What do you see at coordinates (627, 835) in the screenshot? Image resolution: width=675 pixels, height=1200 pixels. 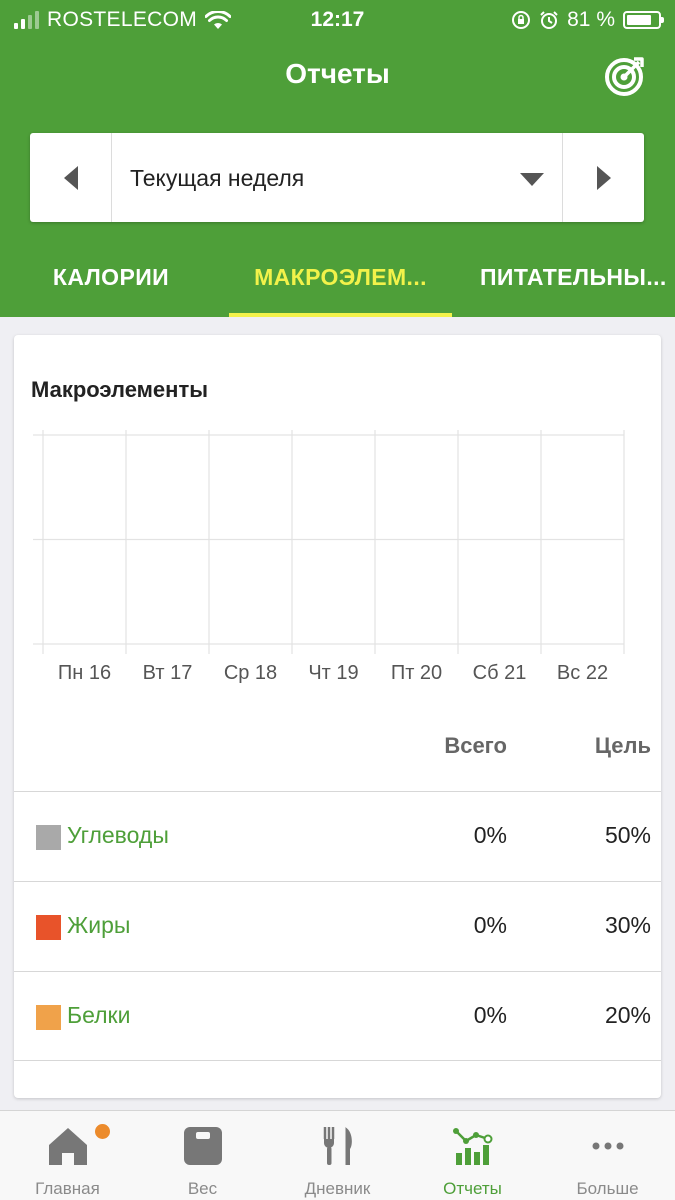 I see `macro-goal: 50%` at bounding box center [627, 835].